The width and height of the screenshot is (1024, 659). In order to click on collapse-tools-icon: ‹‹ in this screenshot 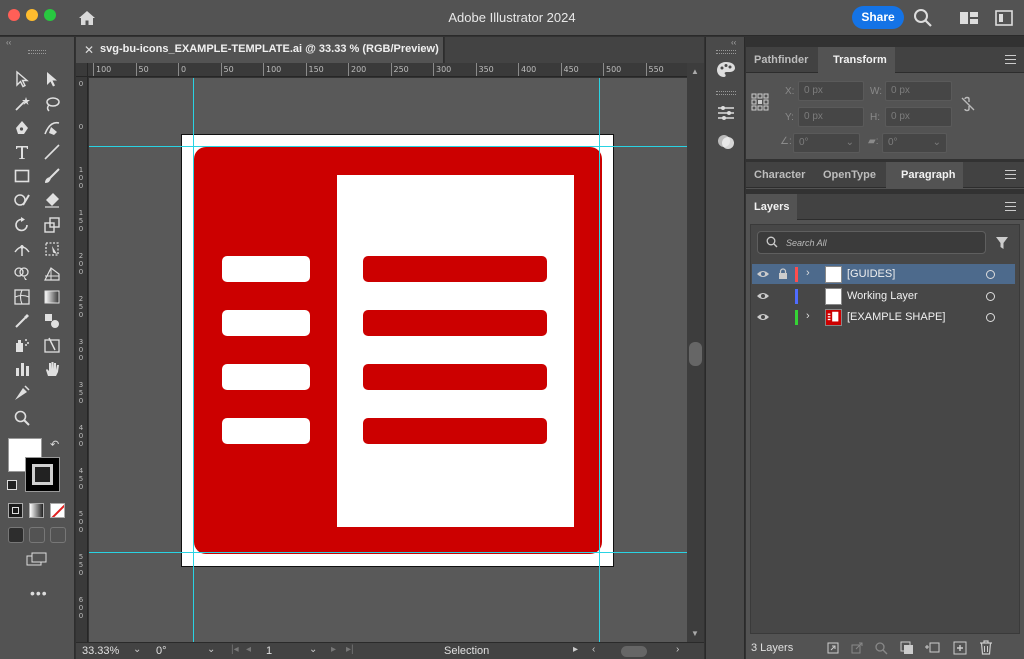, I will do `click(8, 42)`.